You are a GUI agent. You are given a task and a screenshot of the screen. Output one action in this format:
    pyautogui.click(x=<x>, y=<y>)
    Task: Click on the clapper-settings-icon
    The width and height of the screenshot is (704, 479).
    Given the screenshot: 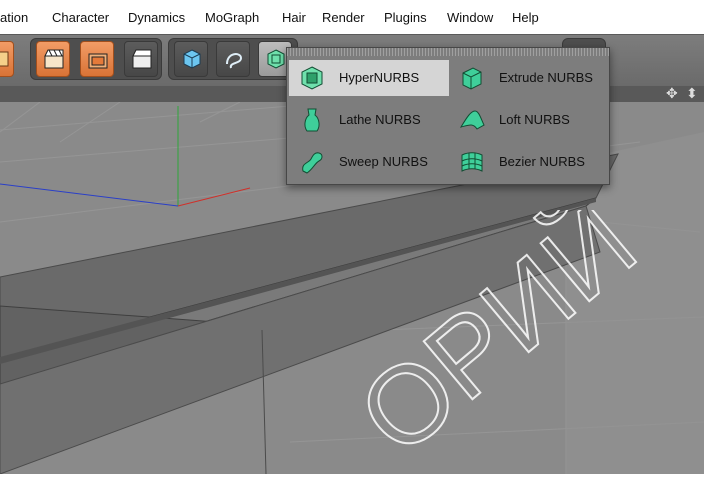 What is the action you would take?
    pyautogui.click(x=142, y=59)
    